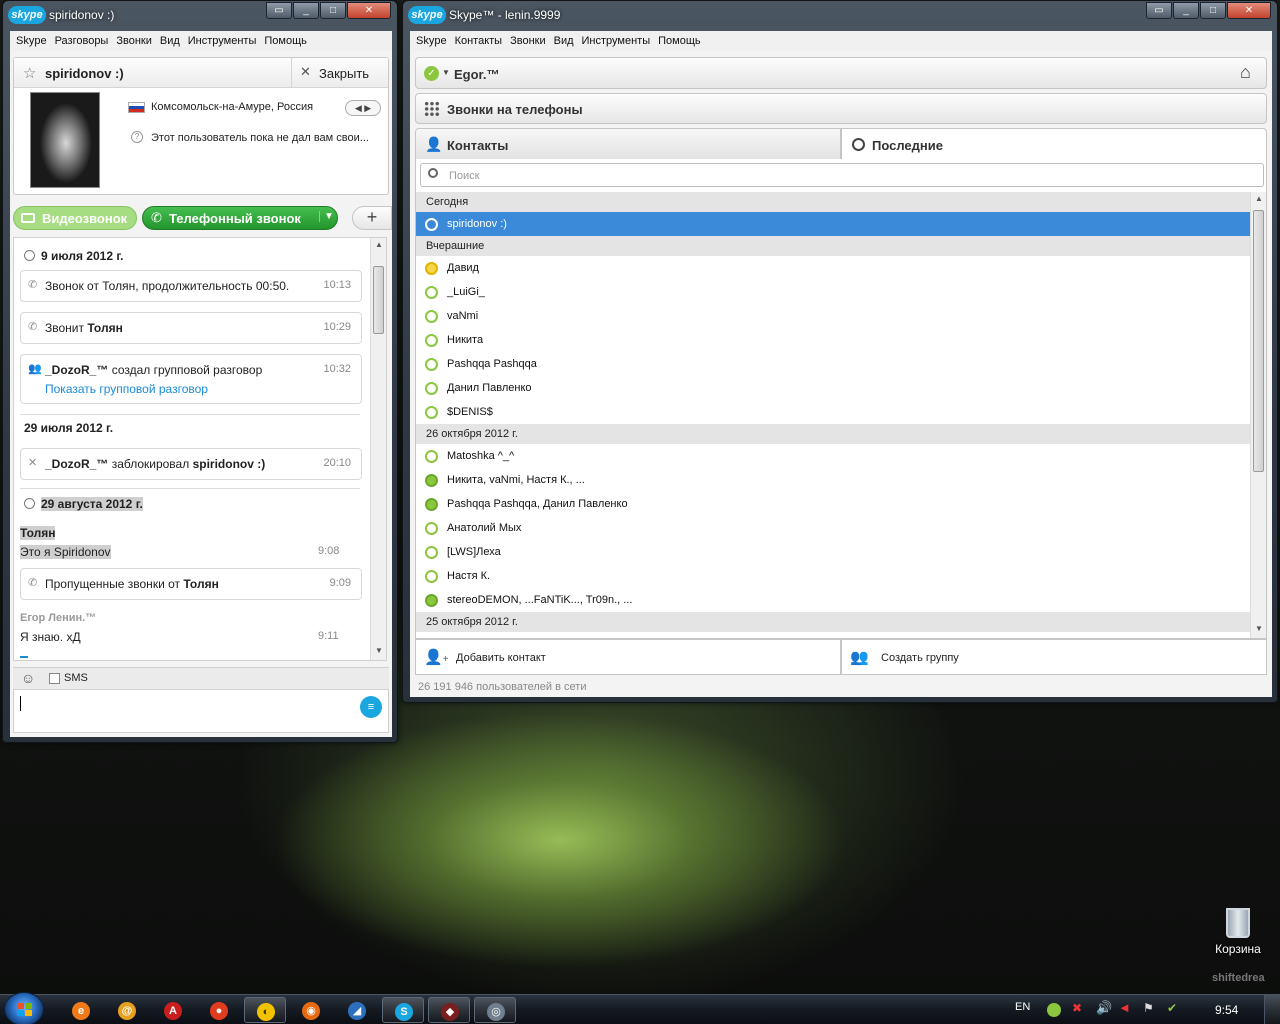  Describe the element at coordinates (1245, 72) in the screenshot. I see `home-icon: ⌂` at that location.